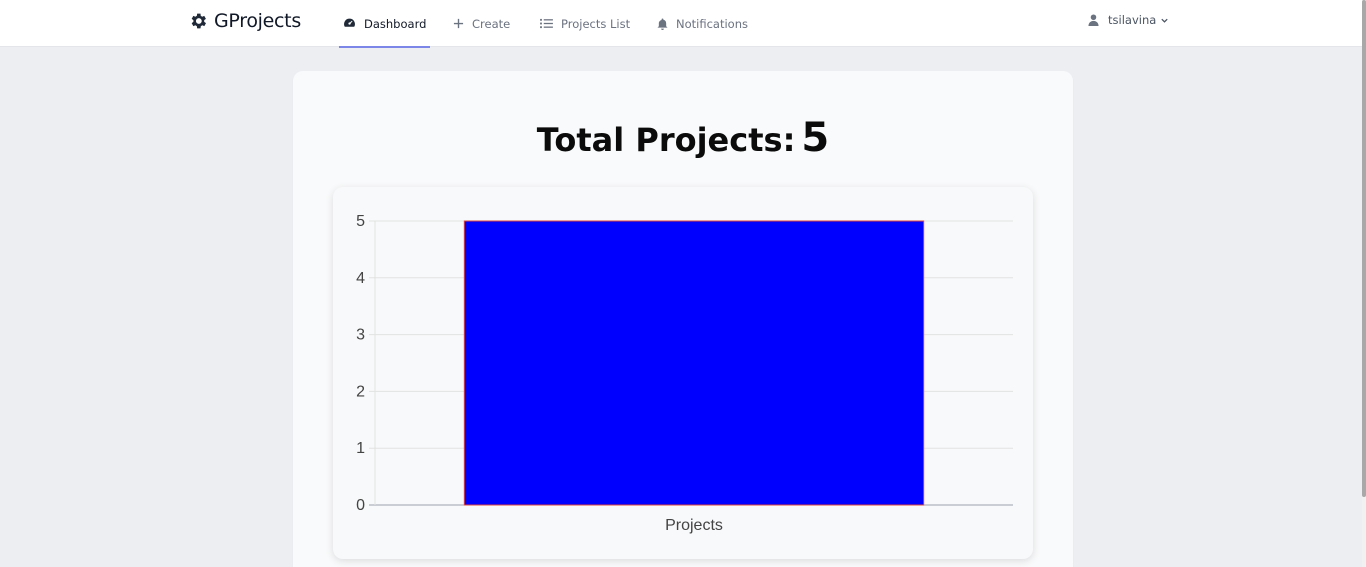 The width and height of the screenshot is (1366, 567). I want to click on brand-name: GProjects, so click(257, 21).